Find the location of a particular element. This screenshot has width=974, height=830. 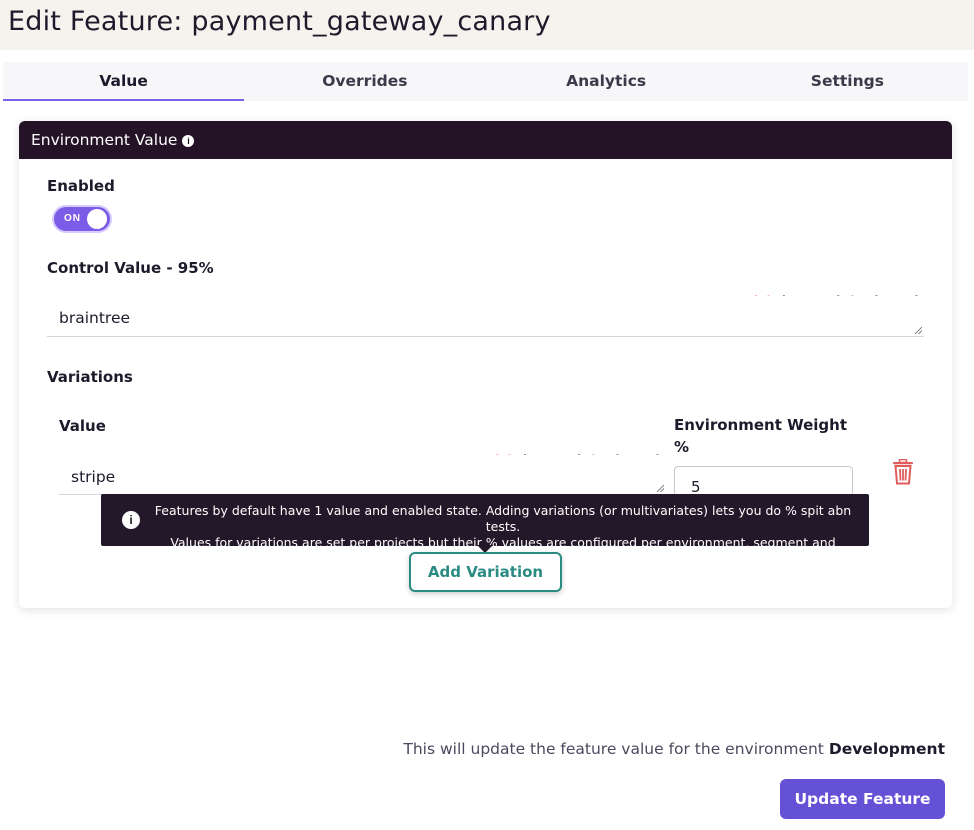

variation-value-textarea: stripe is located at coordinates (362, 475).